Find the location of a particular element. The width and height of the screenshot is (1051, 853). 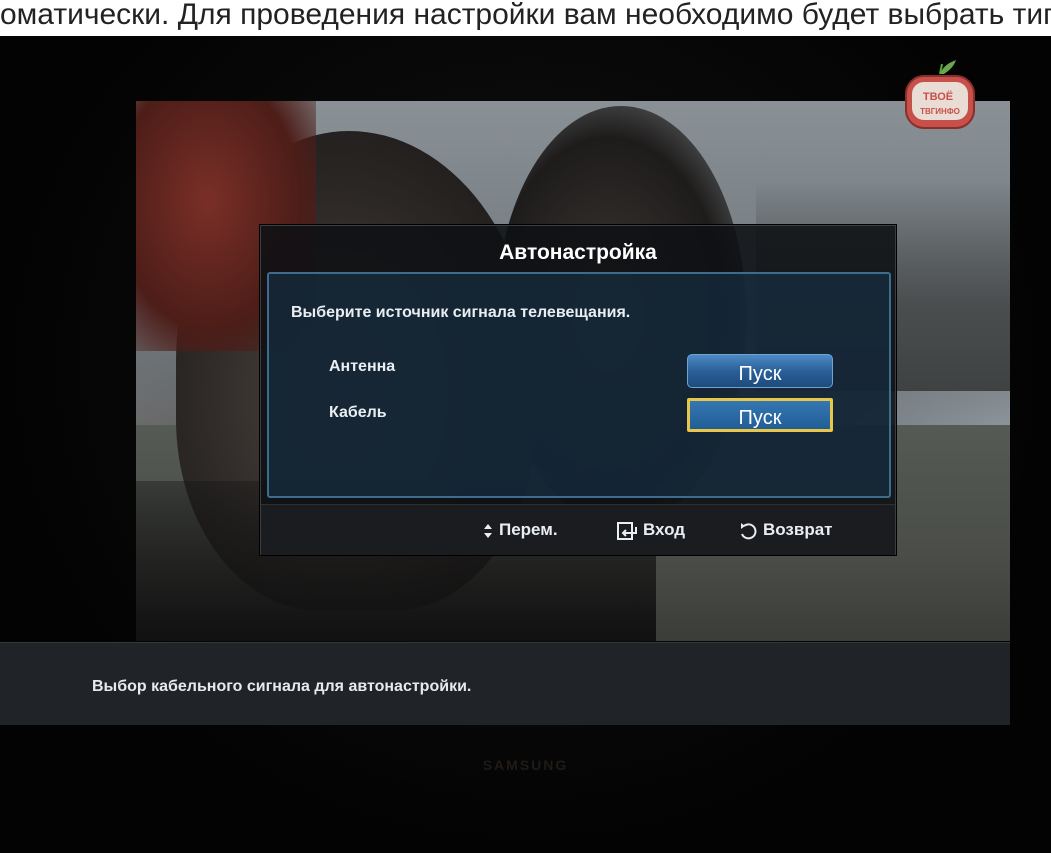

watermark-text-top: ТВОЁ is located at coordinates (938, 96).